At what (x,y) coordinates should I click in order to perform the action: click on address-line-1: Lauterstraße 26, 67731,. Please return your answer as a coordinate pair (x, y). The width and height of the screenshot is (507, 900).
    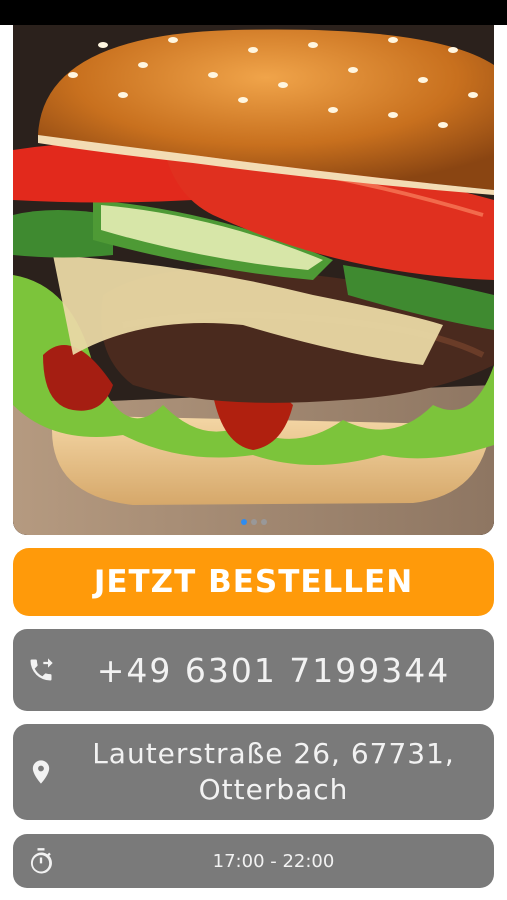
    Looking at the image, I should click on (273, 753).